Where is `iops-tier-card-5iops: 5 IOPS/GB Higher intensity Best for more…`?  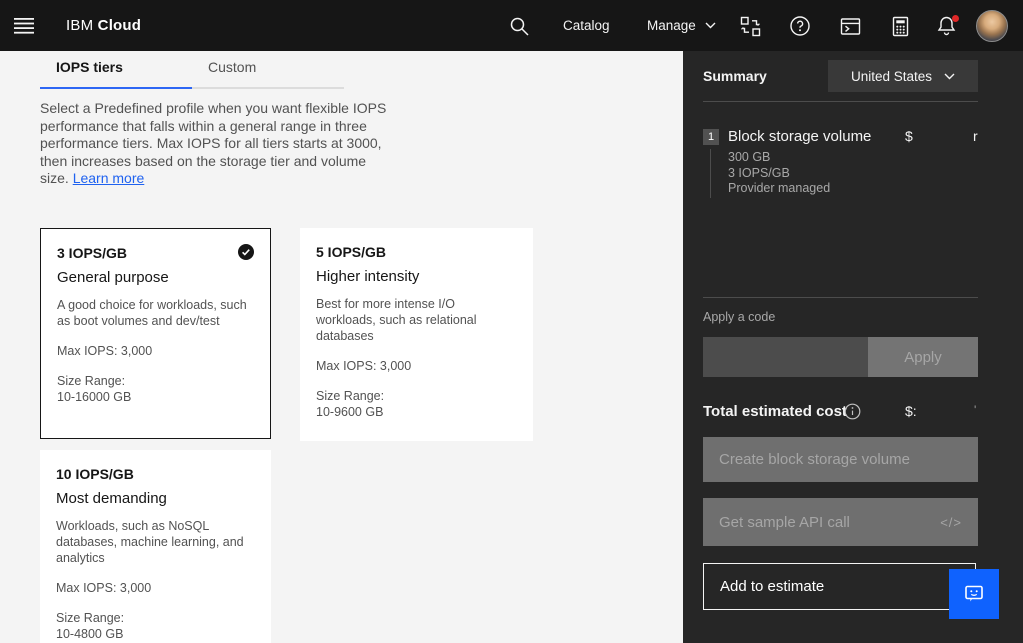 iops-tier-card-5iops: 5 IOPS/GB Higher intensity Best for more… is located at coordinates (416, 334).